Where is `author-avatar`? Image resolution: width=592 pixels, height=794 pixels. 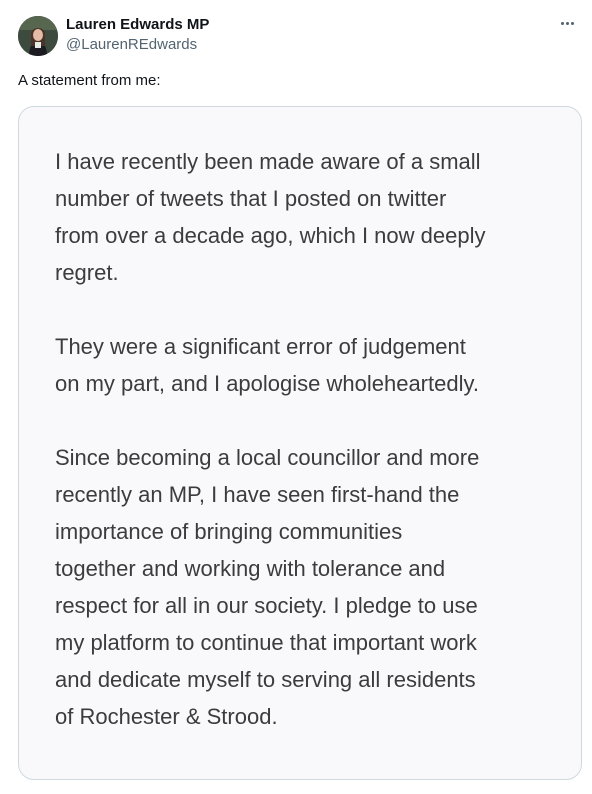 author-avatar is located at coordinates (38, 36).